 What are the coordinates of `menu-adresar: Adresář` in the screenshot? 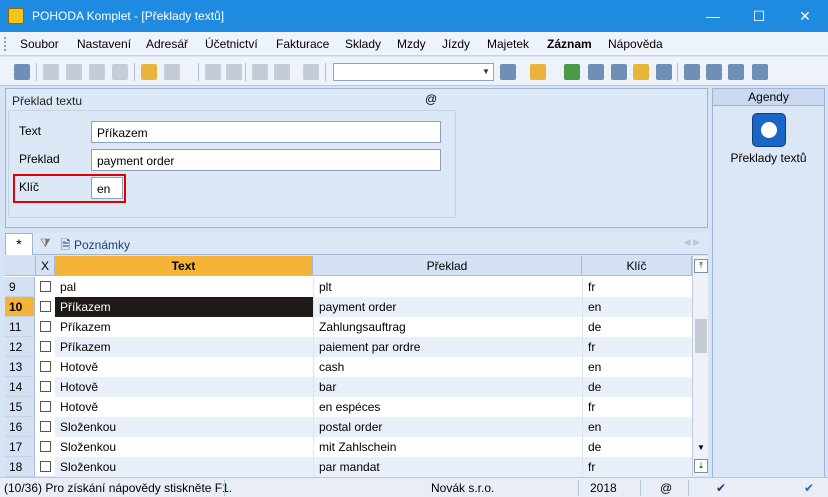 It's located at (167, 44).